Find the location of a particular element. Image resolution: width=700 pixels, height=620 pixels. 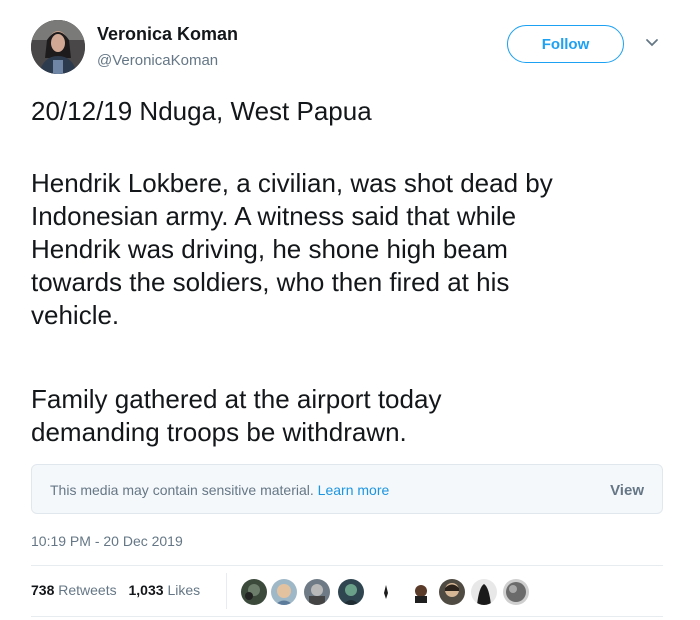

likes-label: Likes is located at coordinates (184, 590).